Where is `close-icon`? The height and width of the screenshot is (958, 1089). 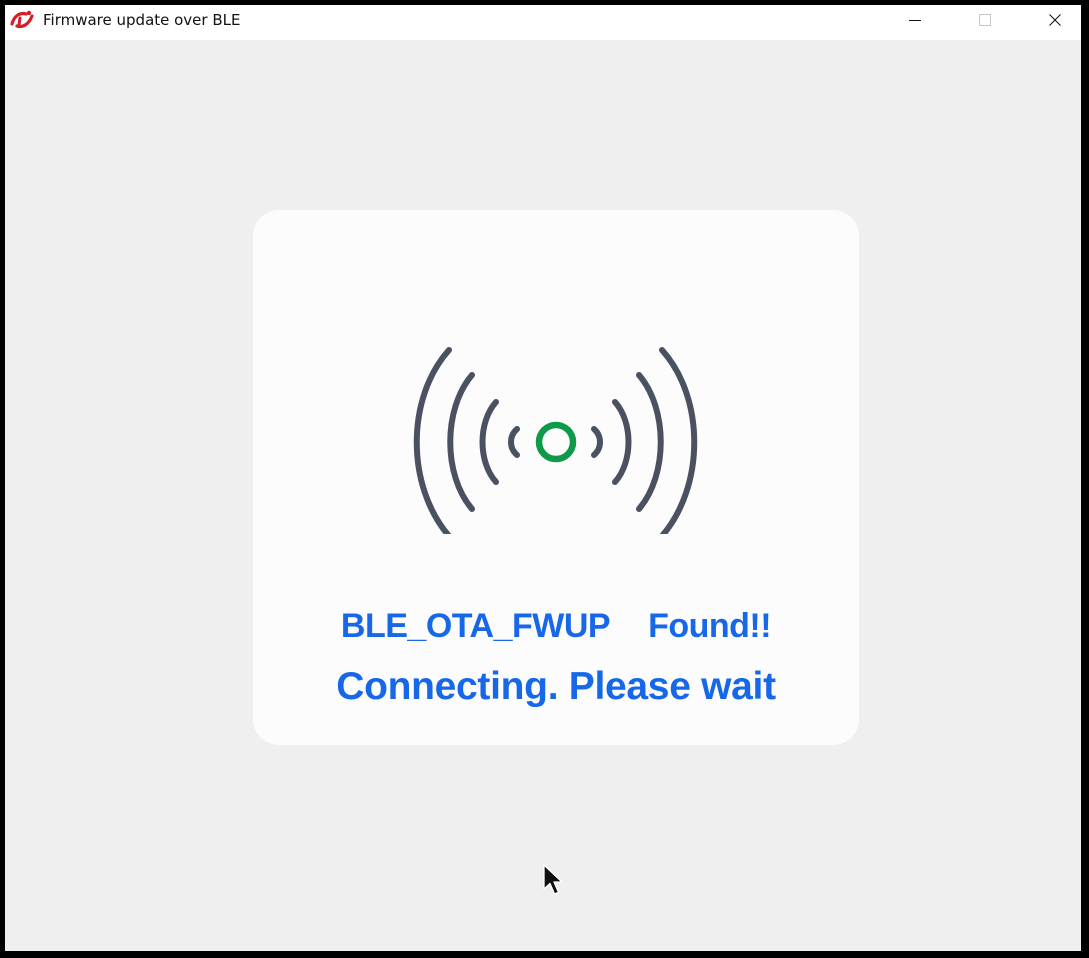
close-icon is located at coordinates (1055, 20).